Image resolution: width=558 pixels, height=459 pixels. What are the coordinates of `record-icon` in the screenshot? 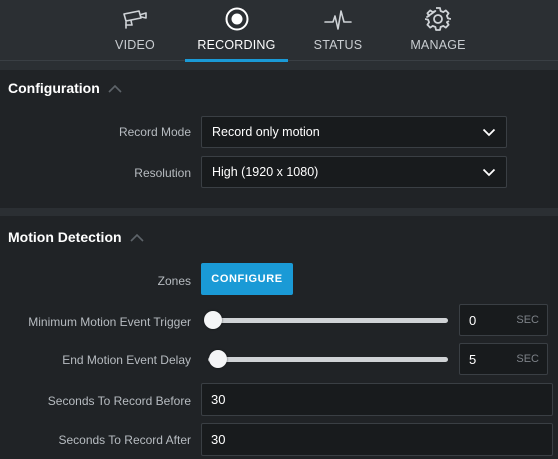 It's located at (237, 17).